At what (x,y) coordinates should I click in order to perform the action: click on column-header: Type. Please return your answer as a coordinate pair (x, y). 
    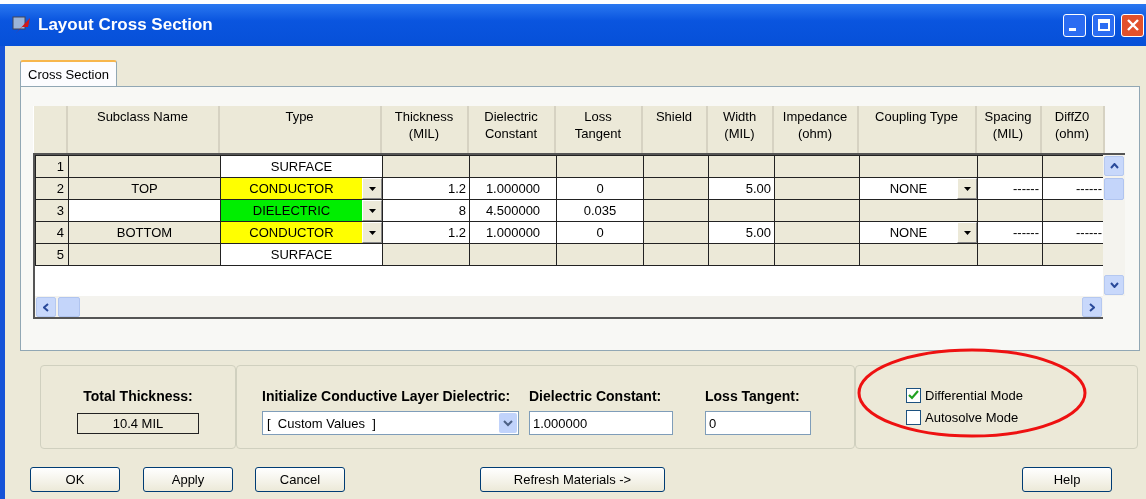
    Looking at the image, I should click on (299, 129).